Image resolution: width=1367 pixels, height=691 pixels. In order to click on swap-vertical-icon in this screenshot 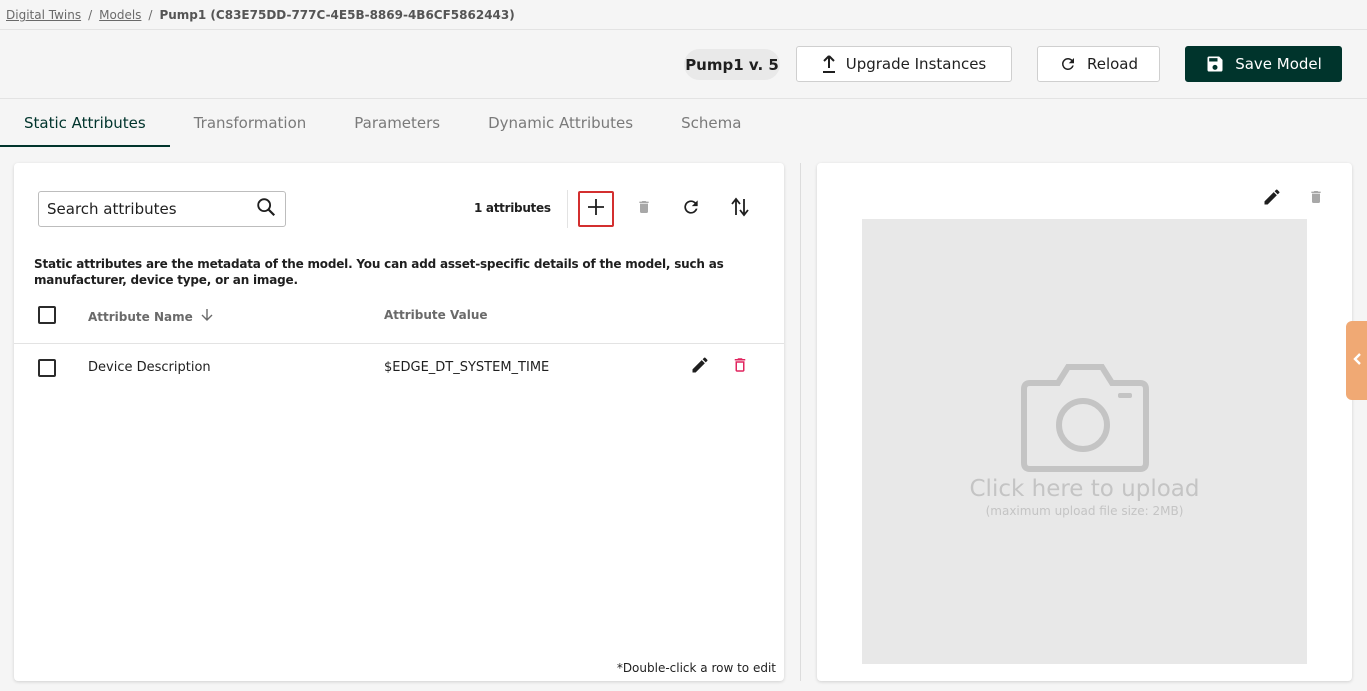, I will do `click(740, 209)`.